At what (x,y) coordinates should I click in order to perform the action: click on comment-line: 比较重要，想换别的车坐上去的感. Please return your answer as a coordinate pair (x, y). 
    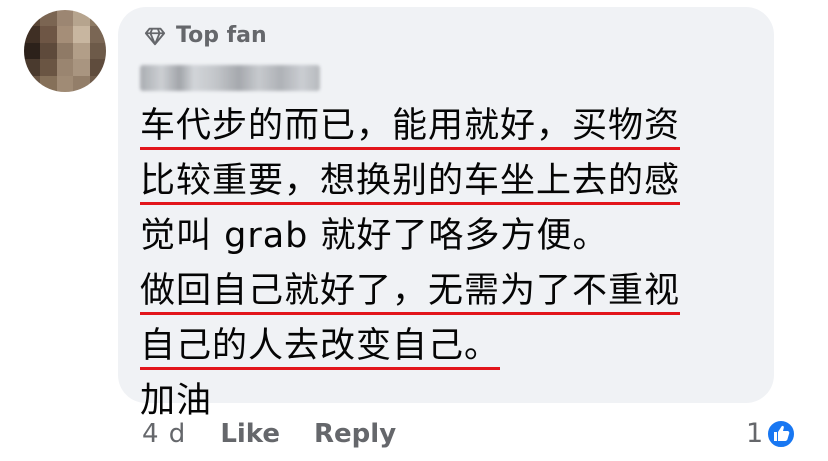
    Looking at the image, I should click on (410, 183).